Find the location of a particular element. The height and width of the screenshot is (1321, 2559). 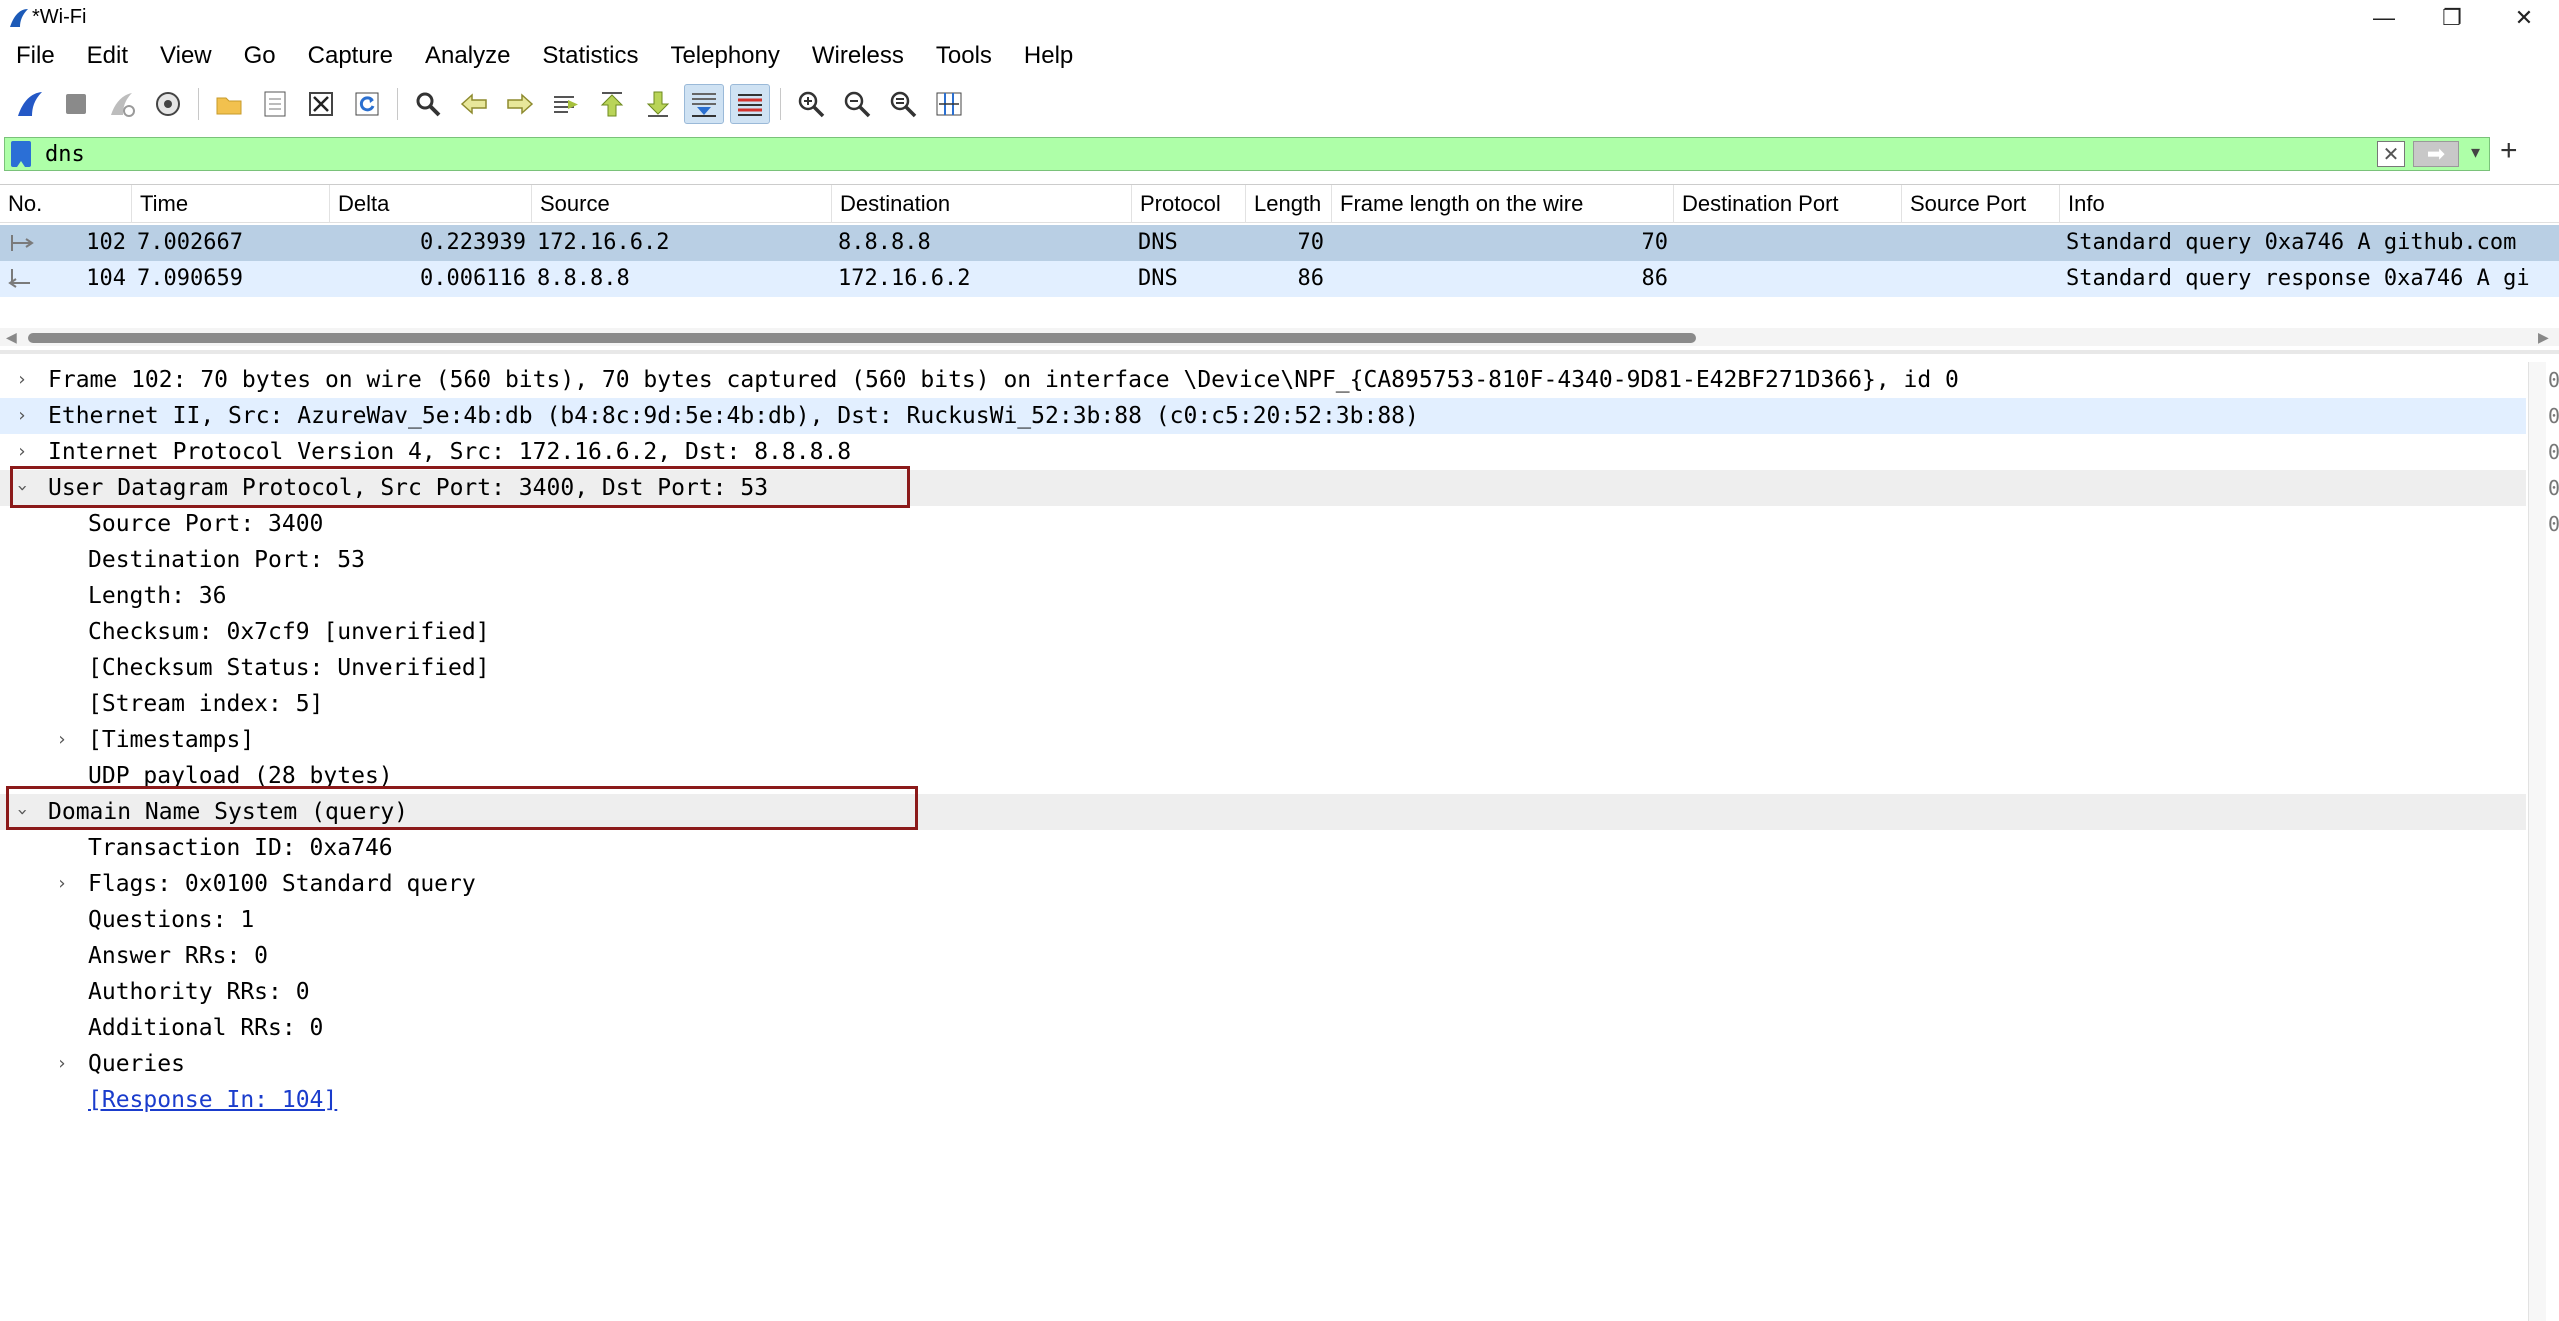

menu-help: Help is located at coordinates (1048, 56).